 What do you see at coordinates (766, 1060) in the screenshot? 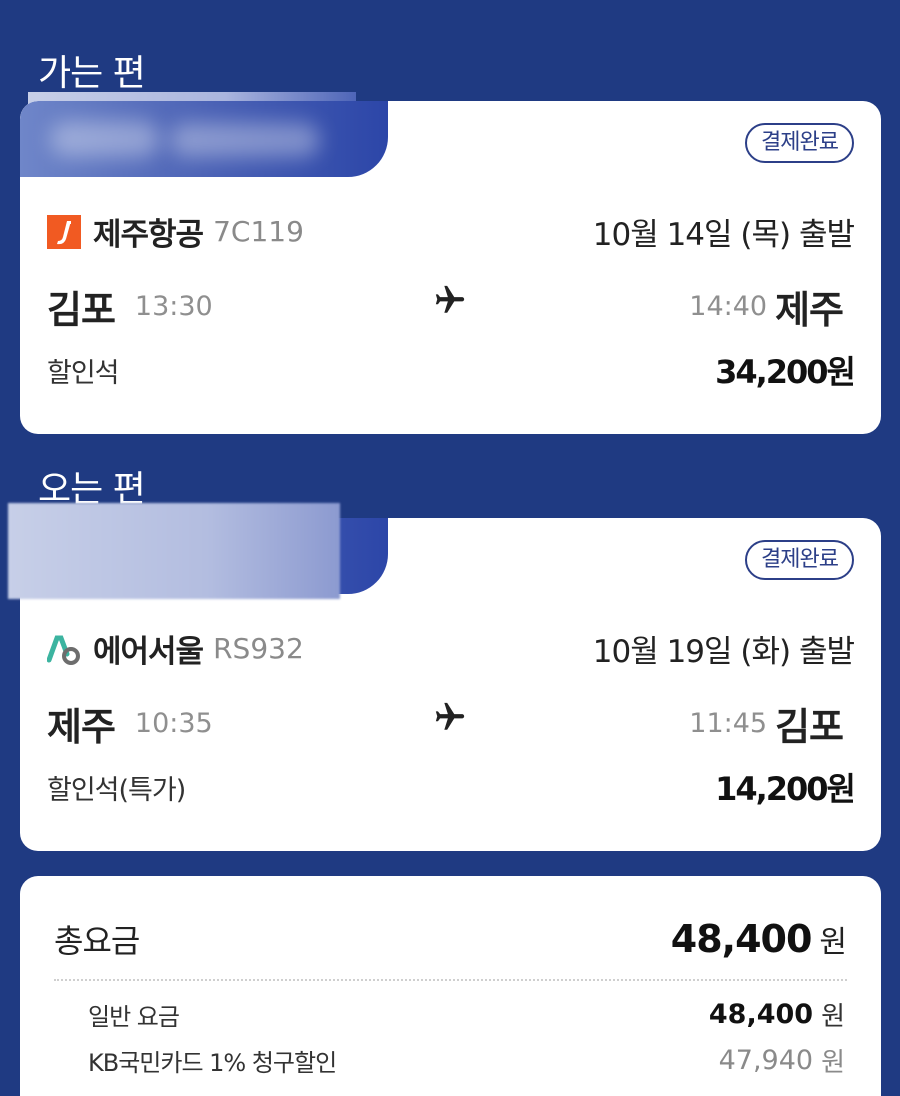
I see `fare-line-value: 47,940` at bounding box center [766, 1060].